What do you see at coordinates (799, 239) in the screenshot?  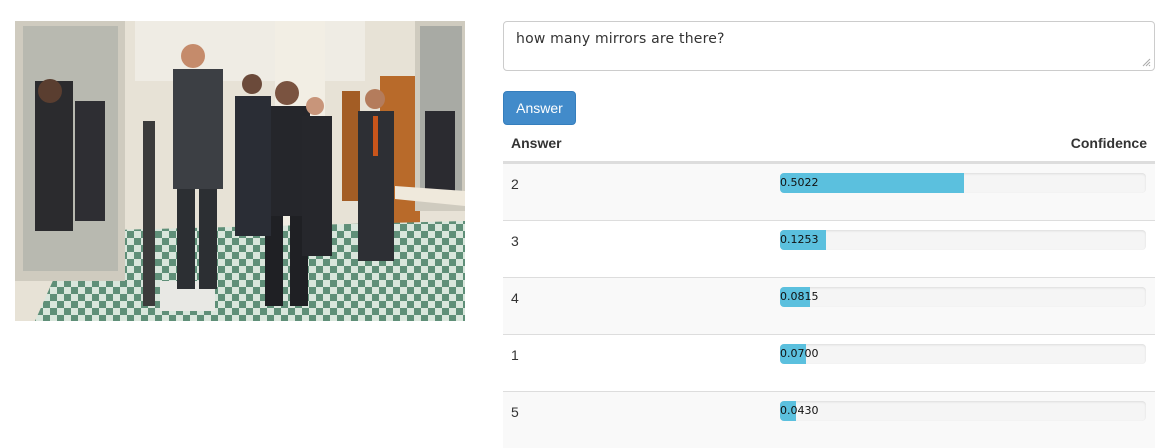 I see `confidence-value: 0.1253` at bounding box center [799, 239].